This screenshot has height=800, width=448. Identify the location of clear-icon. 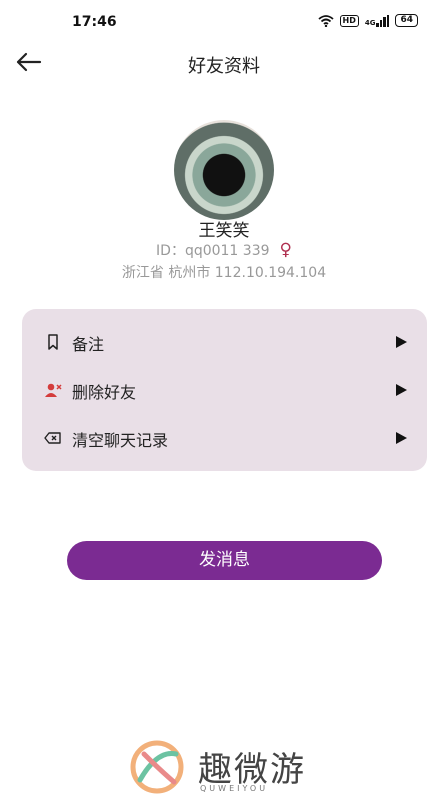
(52, 438).